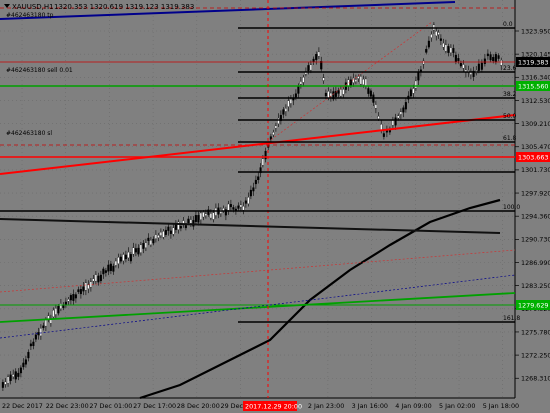  I want to click on order-sell-label: #462463180 sell 0.01, so click(39, 70).